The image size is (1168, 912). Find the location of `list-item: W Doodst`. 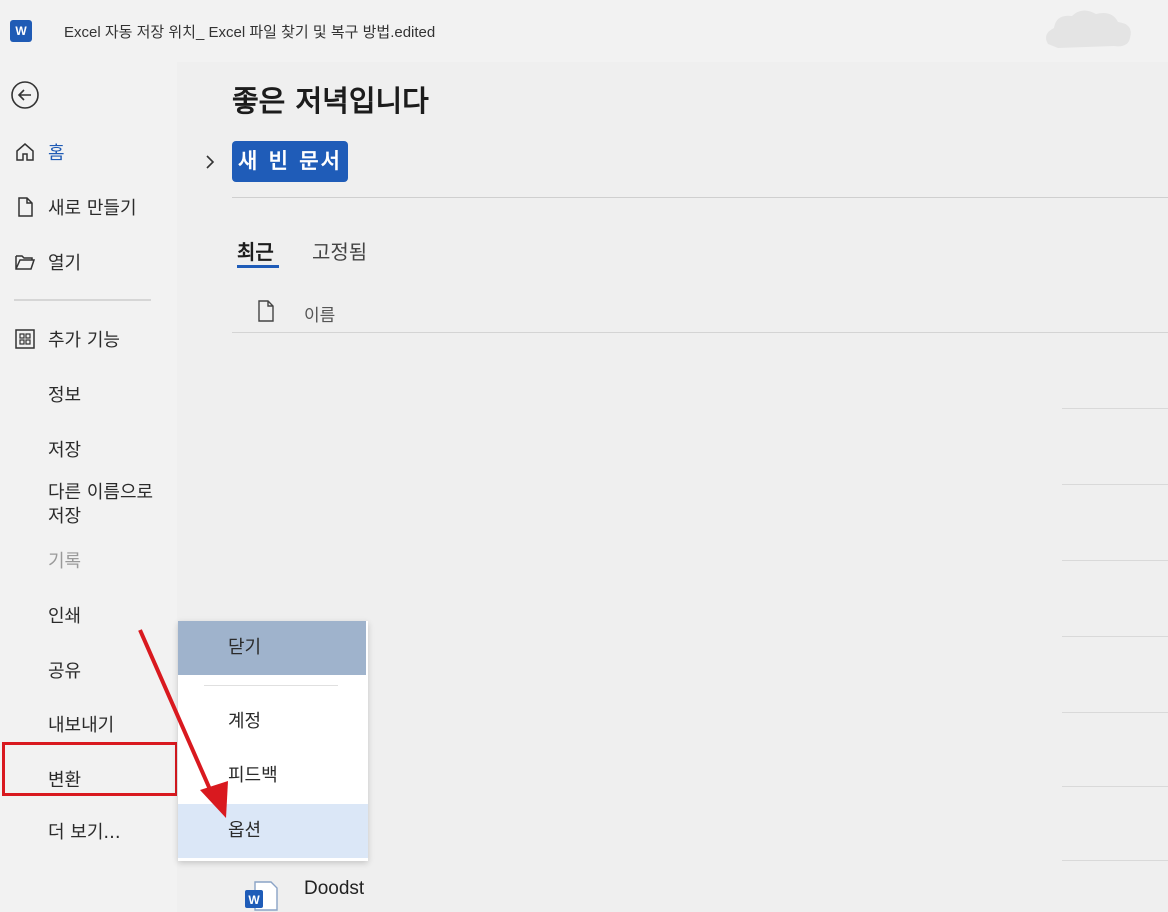

list-item: W Doodst is located at coordinates (393, 893).